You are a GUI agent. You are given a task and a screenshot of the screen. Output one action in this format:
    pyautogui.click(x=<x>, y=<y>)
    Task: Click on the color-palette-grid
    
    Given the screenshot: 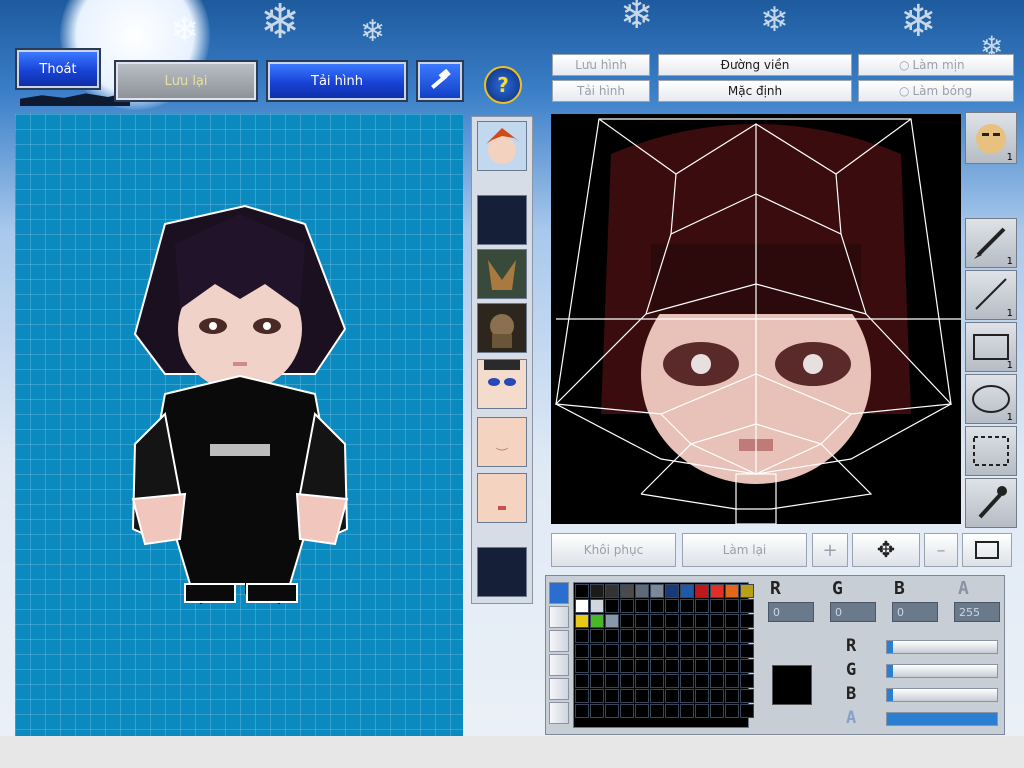 What is the action you would take?
    pyautogui.click(x=663, y=655)
    